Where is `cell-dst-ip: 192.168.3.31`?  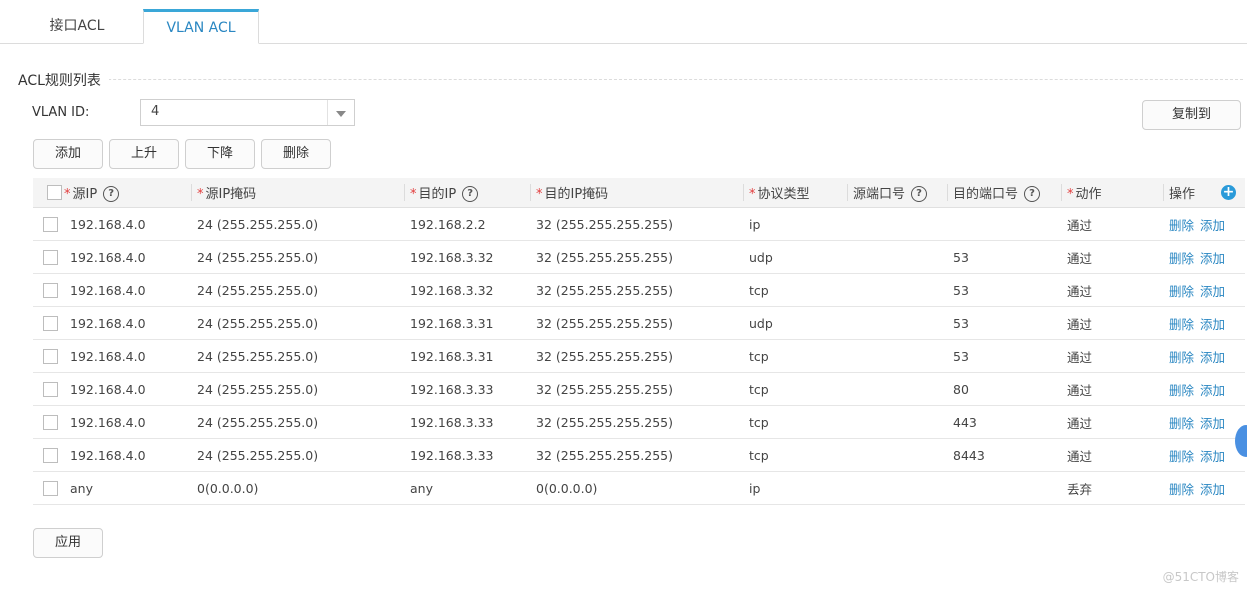 cell-dst-ip: 192.168.3.31 is located at coordinates (467, 323).